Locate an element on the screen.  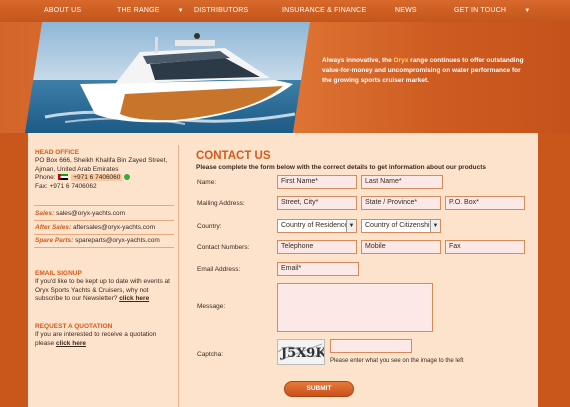
name-label: Name: is located at coordinates (207, 182).